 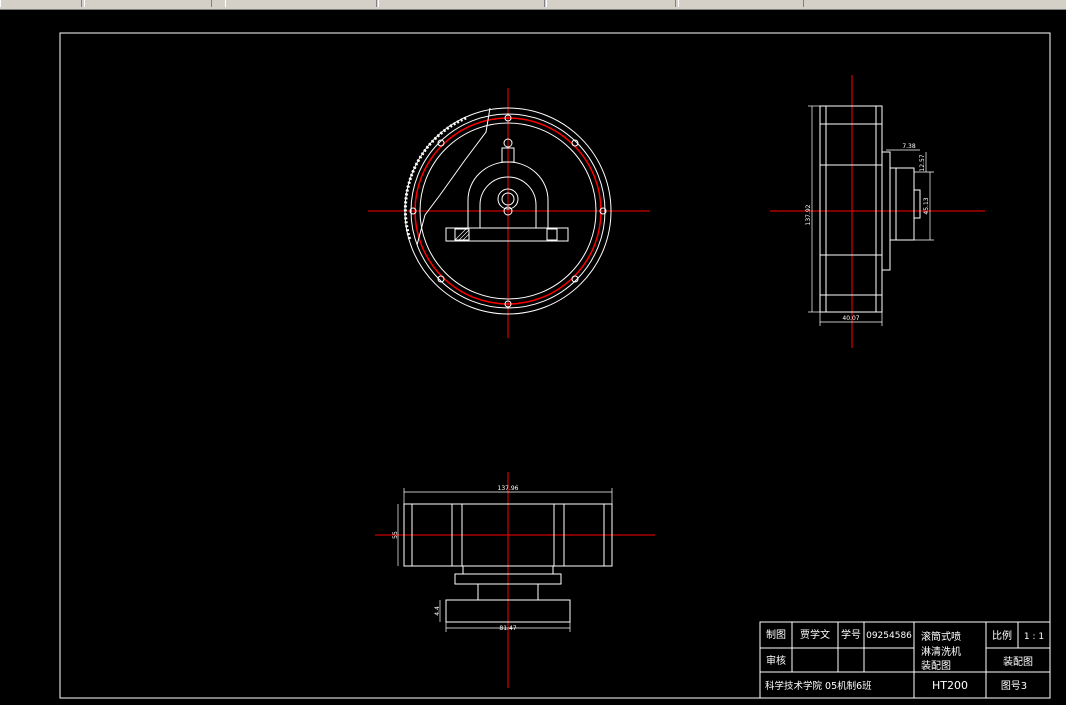 What do you see at coordinates (818, 686) in the screenshot?
I see `school-class: 科学技术学院 05机制6班` at bounding box center [818, 686].